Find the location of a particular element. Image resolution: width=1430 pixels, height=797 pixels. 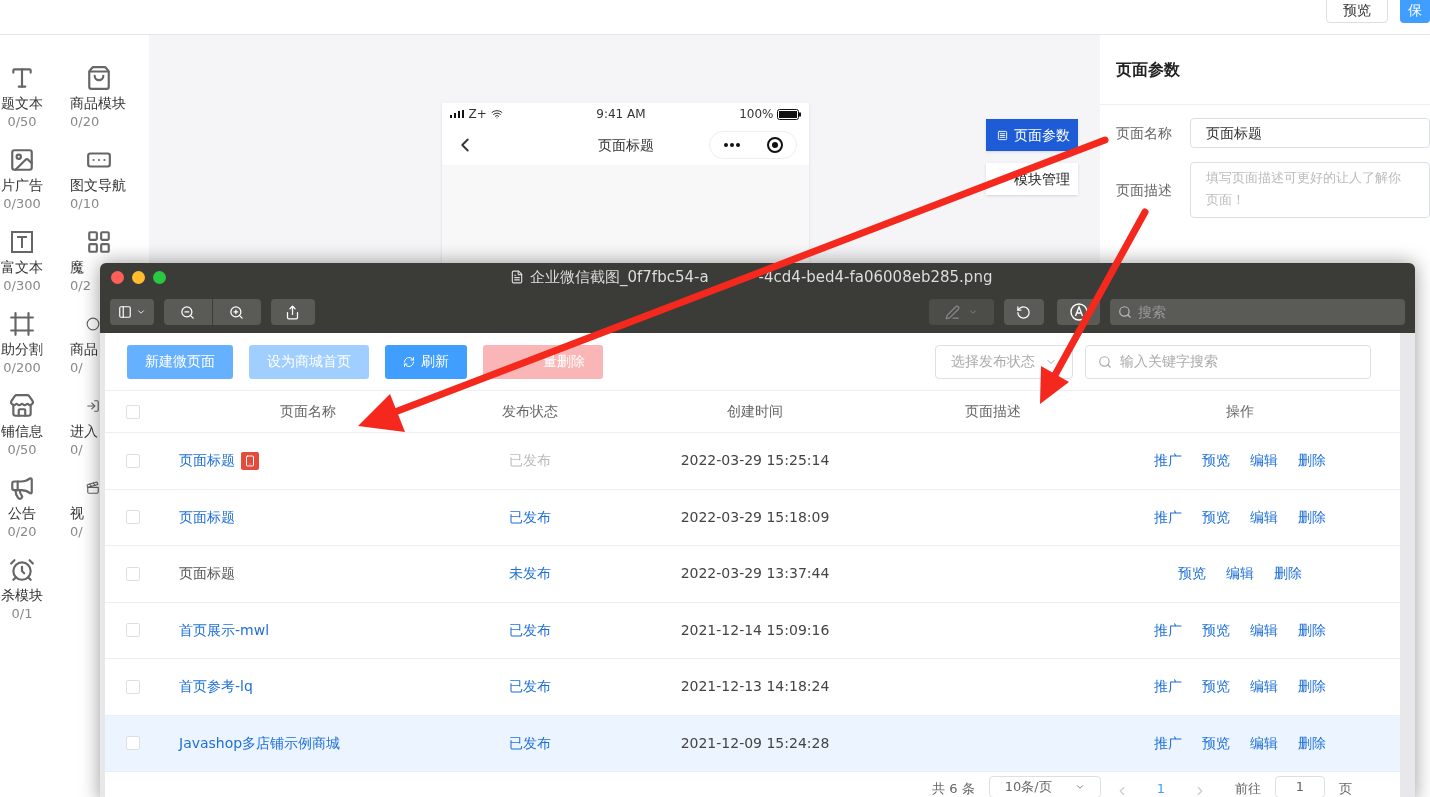

text-box-icon is located at coordinates (22, 242).